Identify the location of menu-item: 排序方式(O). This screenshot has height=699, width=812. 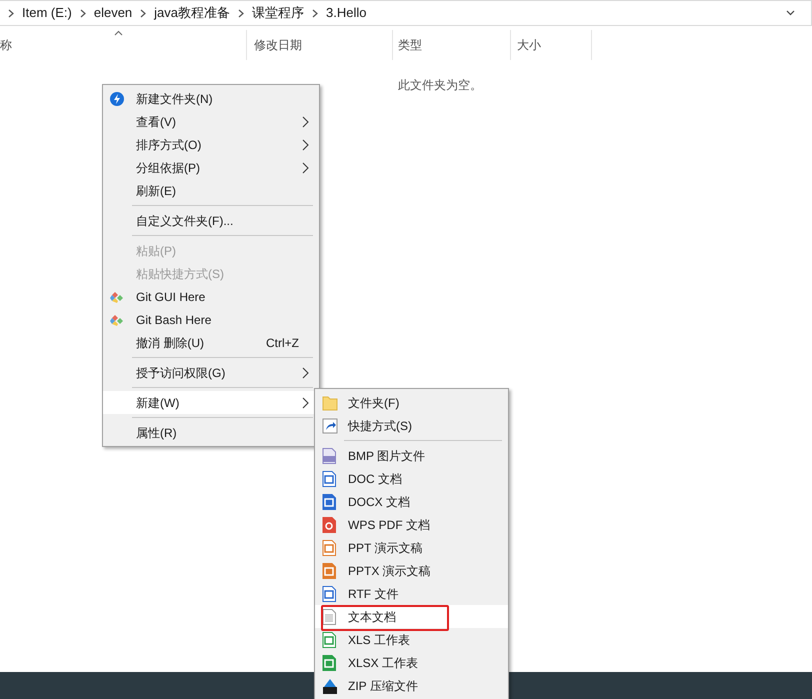
(211, 144).